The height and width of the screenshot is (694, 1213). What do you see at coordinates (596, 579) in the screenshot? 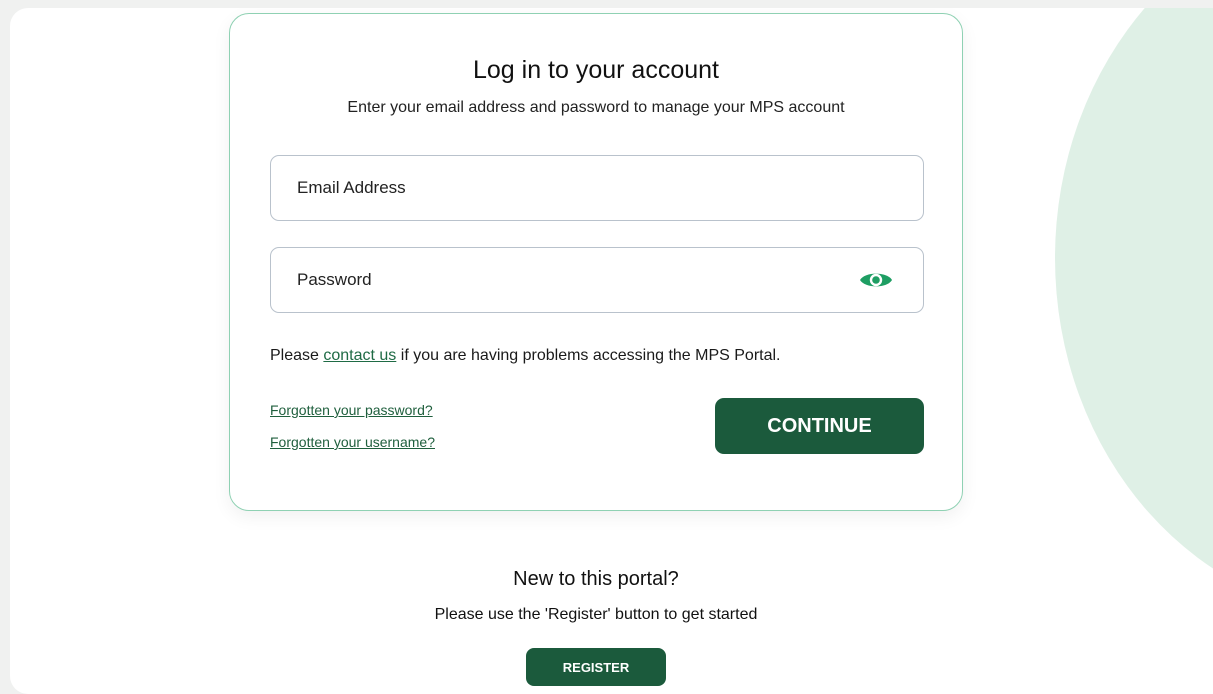
I see `register-title: New to this portal?` at bounding box center [596, 579].